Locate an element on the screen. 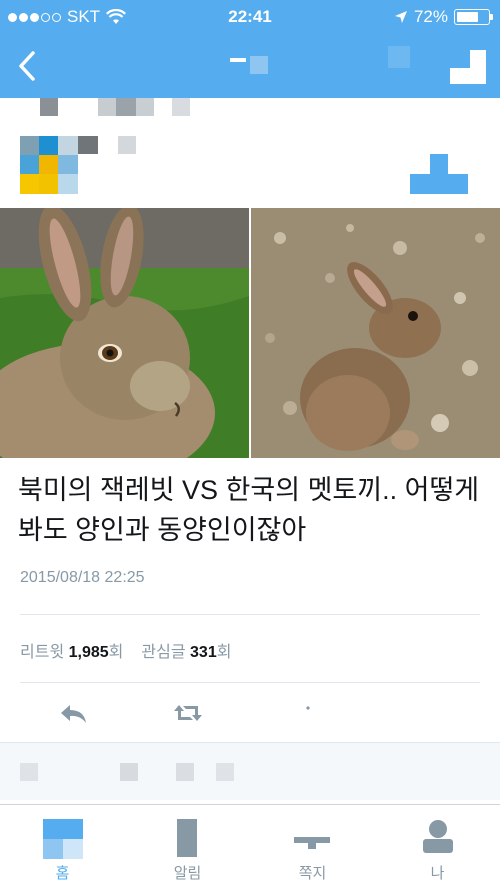 The width and height of the screenshot is (500, 887). nav-title-obscured is located at coordinates (249, 65).